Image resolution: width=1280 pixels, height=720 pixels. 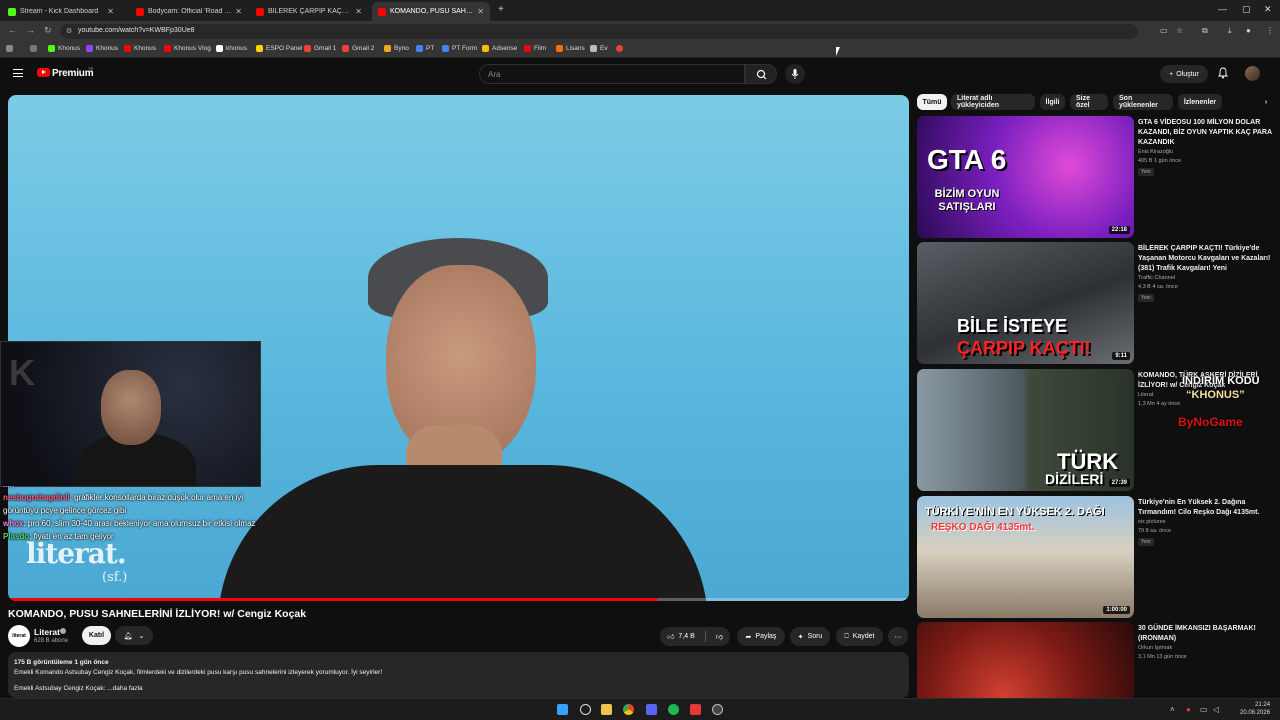 What do you see at coordinates (1089, 102) in the screenshot?
I see `chip-for-you: Size özel` at bounding box center [1089, 102].